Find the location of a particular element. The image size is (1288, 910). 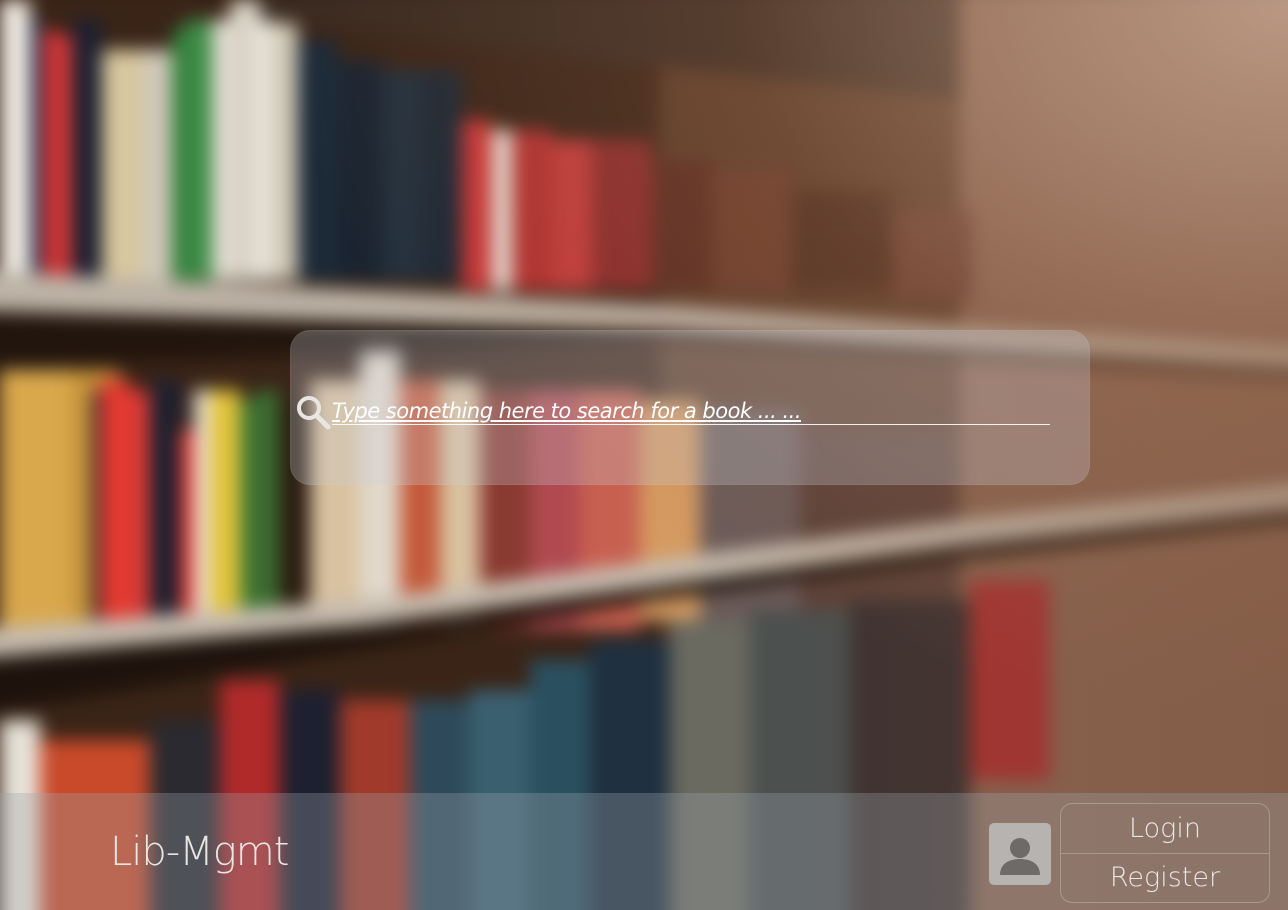

auth-menu: Login Register is located at coordinates (1165, 853).